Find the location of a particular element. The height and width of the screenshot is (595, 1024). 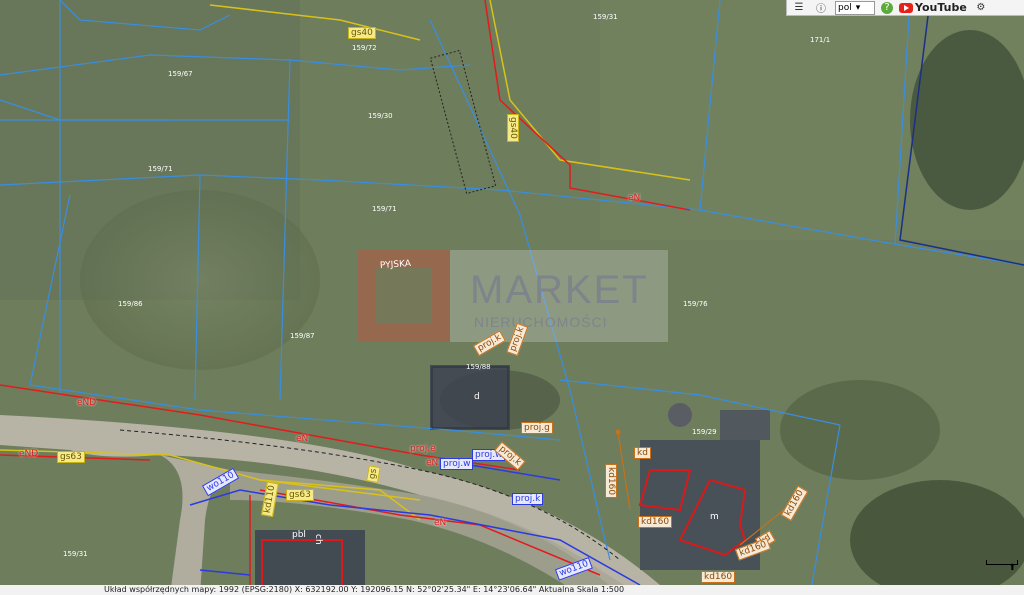

watermark-subtitle: NIERUCHOMOŚCI is located at coordinates (541, 322).